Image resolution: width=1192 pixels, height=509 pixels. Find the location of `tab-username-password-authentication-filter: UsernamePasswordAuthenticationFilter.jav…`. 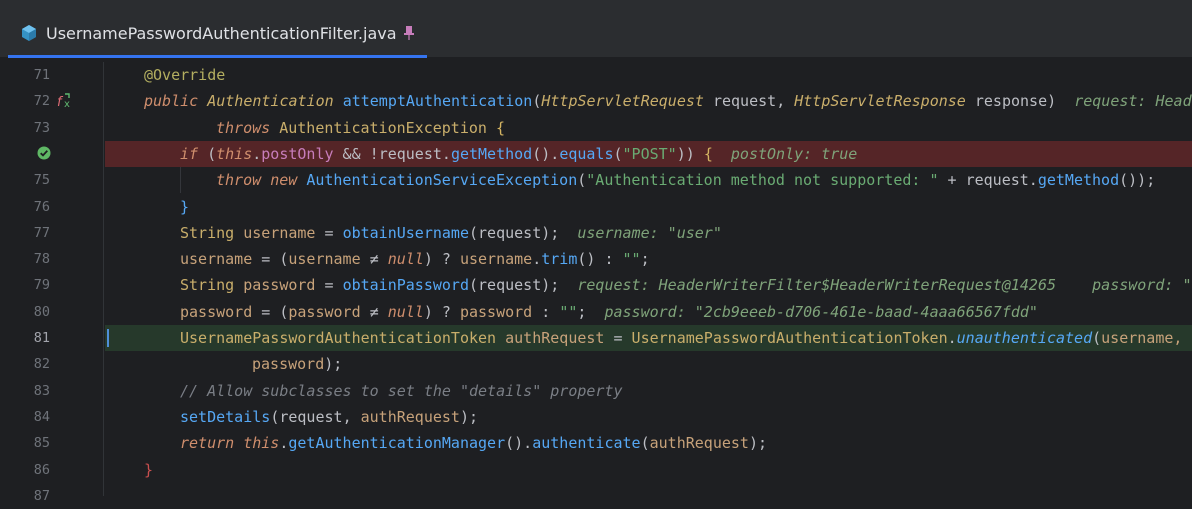

tab-username-password-authentication-filter: UsernamePasswordAuthenticationFilter.jav… is located at coordinates (217, 33).